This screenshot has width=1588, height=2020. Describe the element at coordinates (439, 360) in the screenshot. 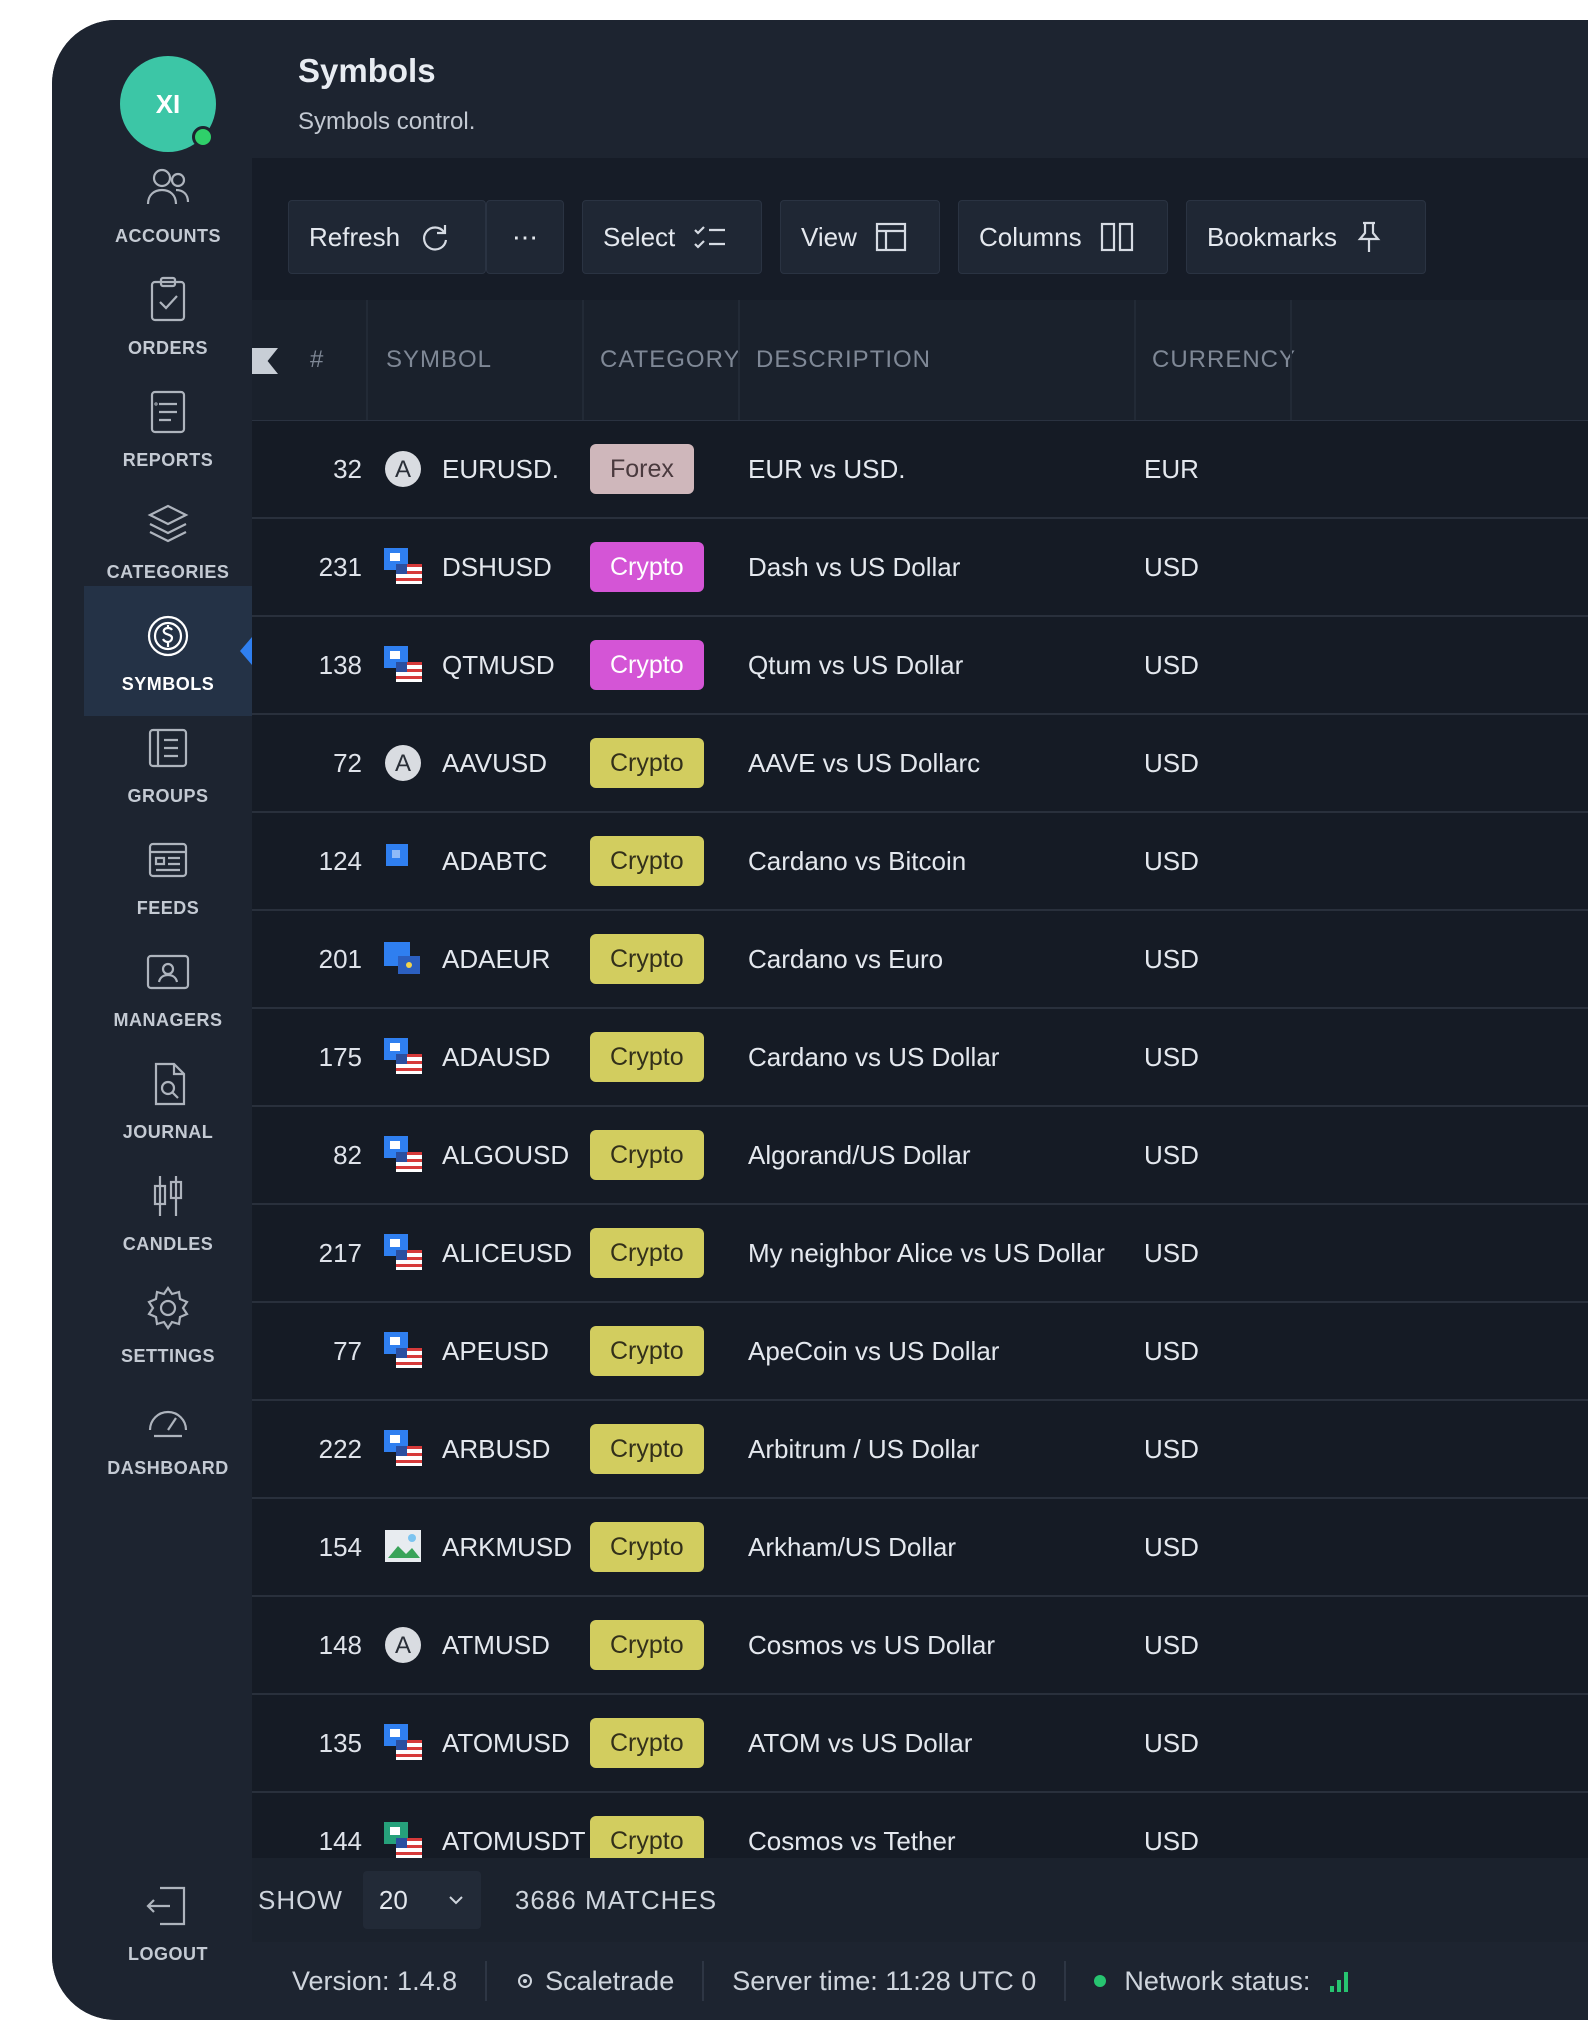

I see `column-header-symbol: SYMBOL` at that location.